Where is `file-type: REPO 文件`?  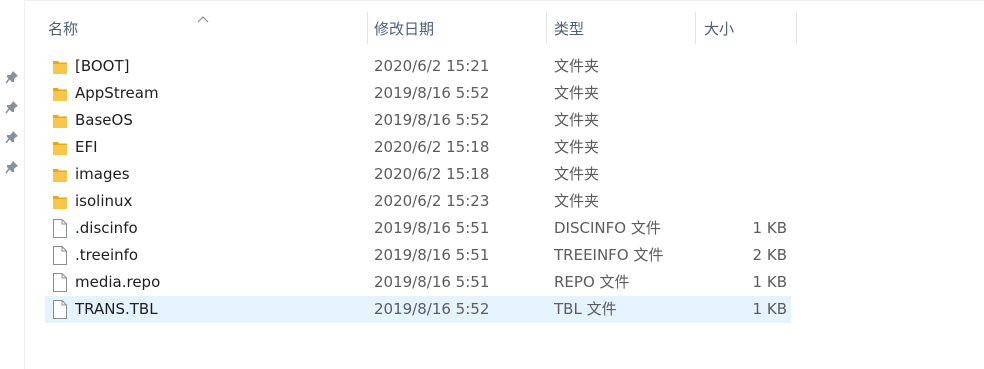 file-type: REPO 文件 is located at coordinates (592, 282).